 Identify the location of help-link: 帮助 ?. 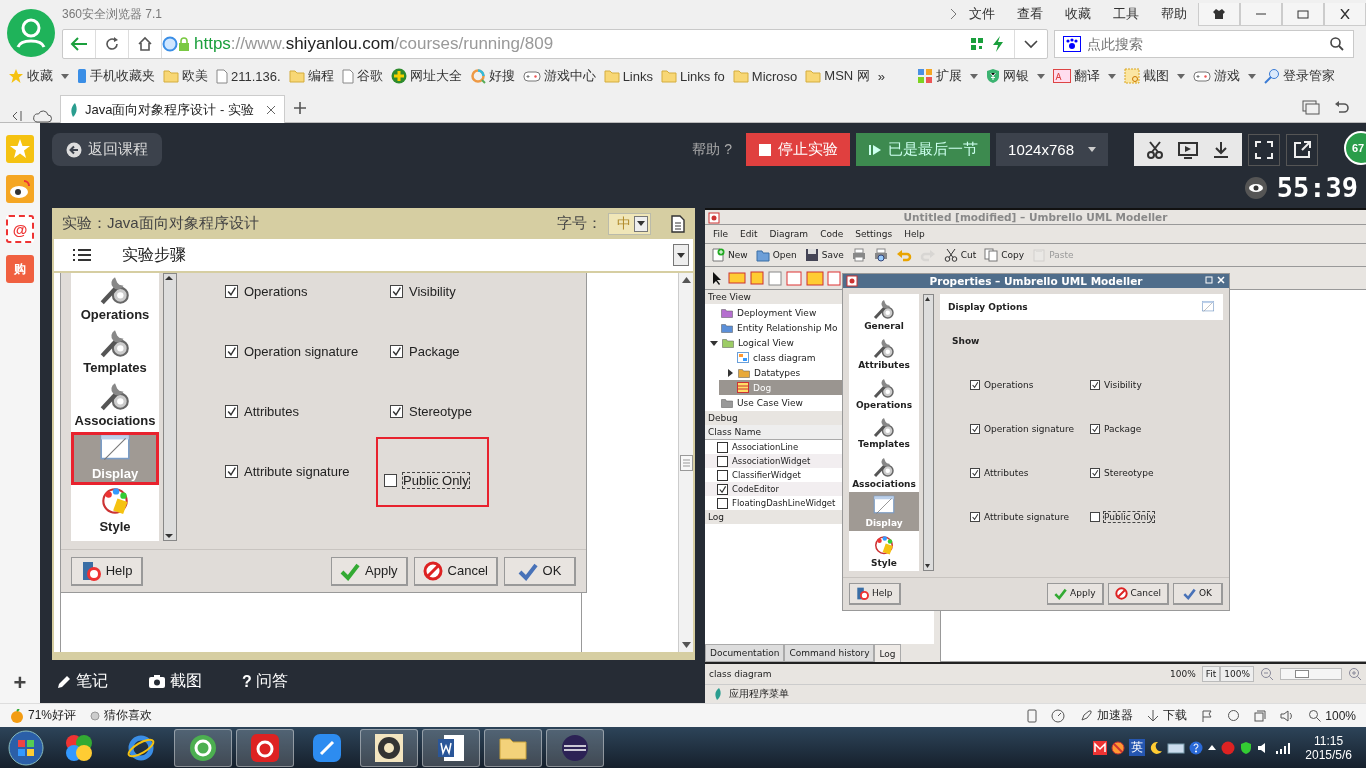
(712, 149).